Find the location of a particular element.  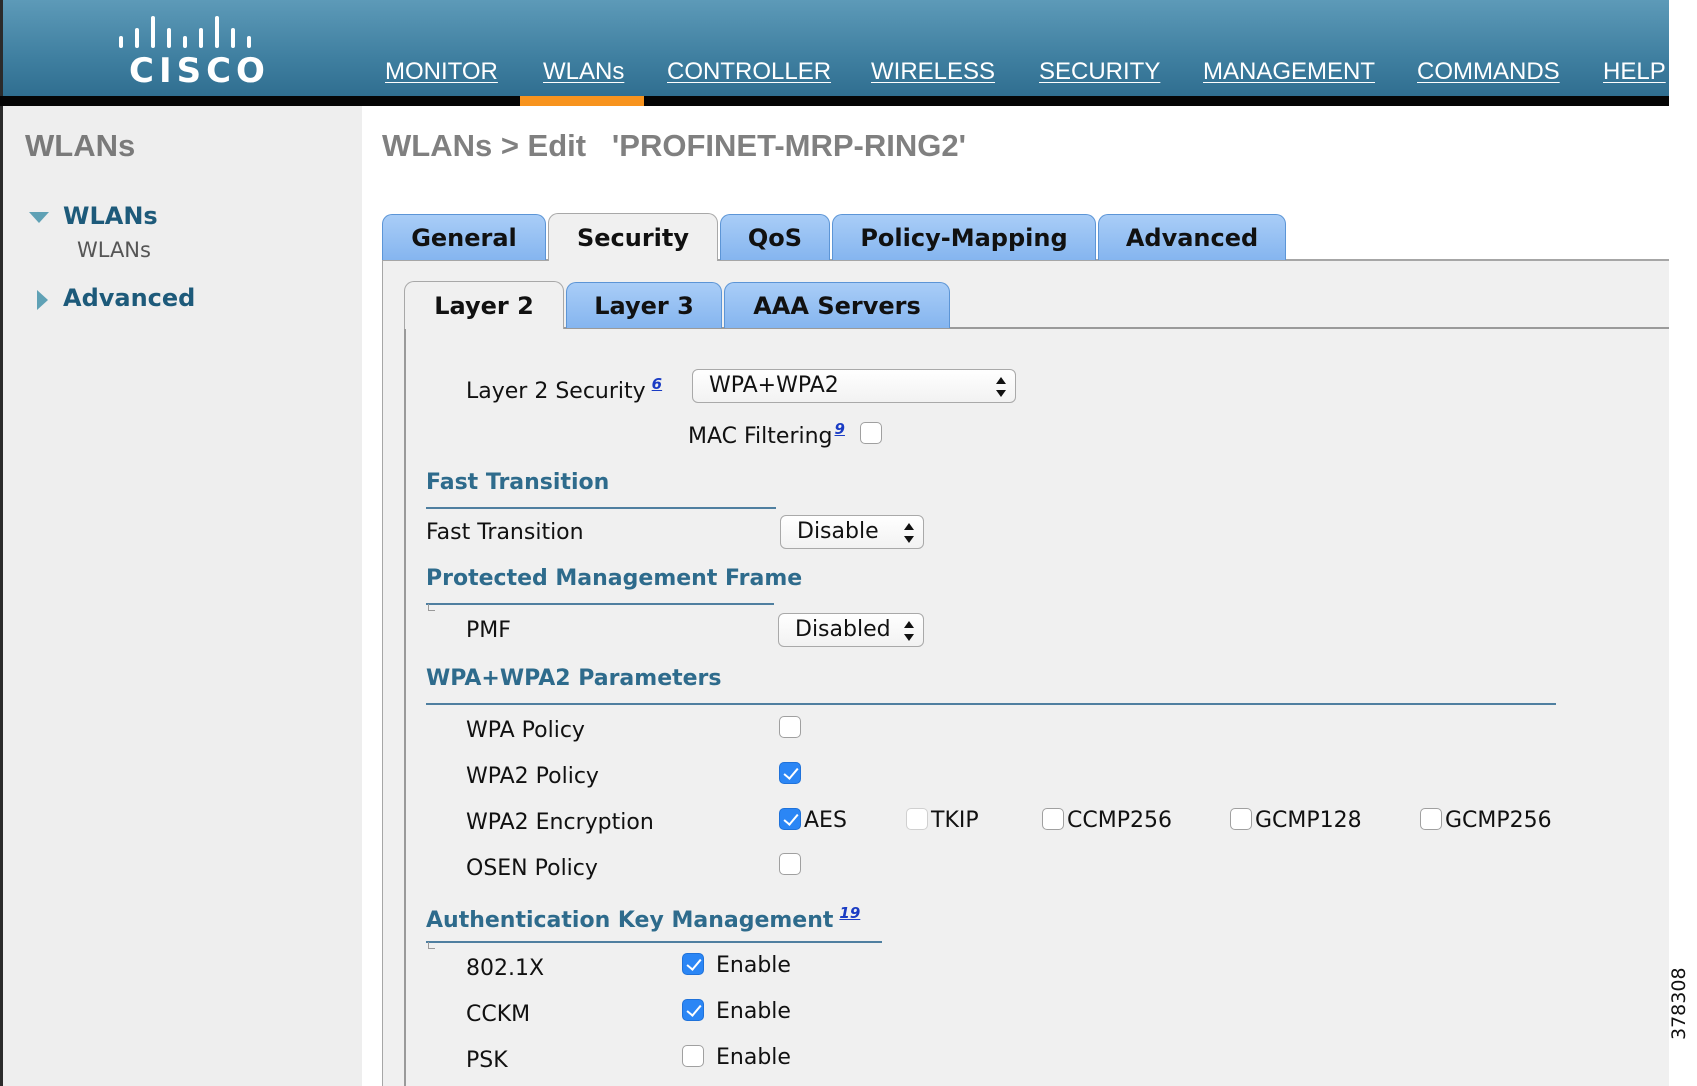

fast-transition-label: Fast Transition is located at coordinates (505, 532).